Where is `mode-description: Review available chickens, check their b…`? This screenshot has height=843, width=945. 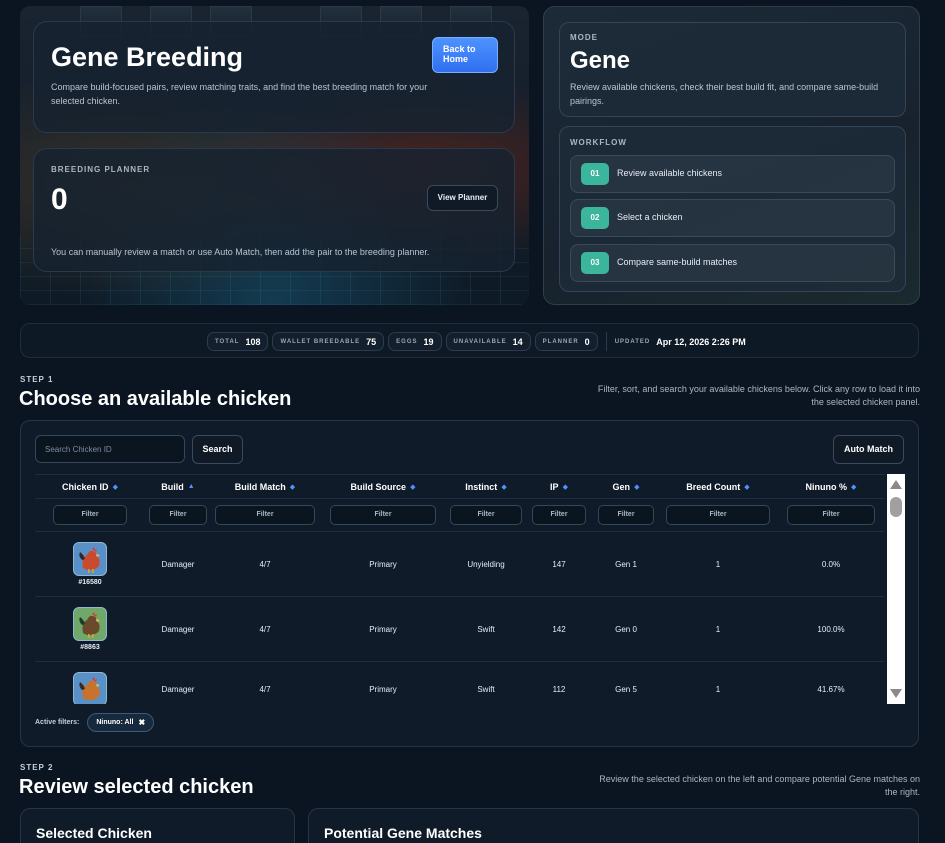 mode-description: Review available chickens, check their b… is located at coordinates (724, 94).